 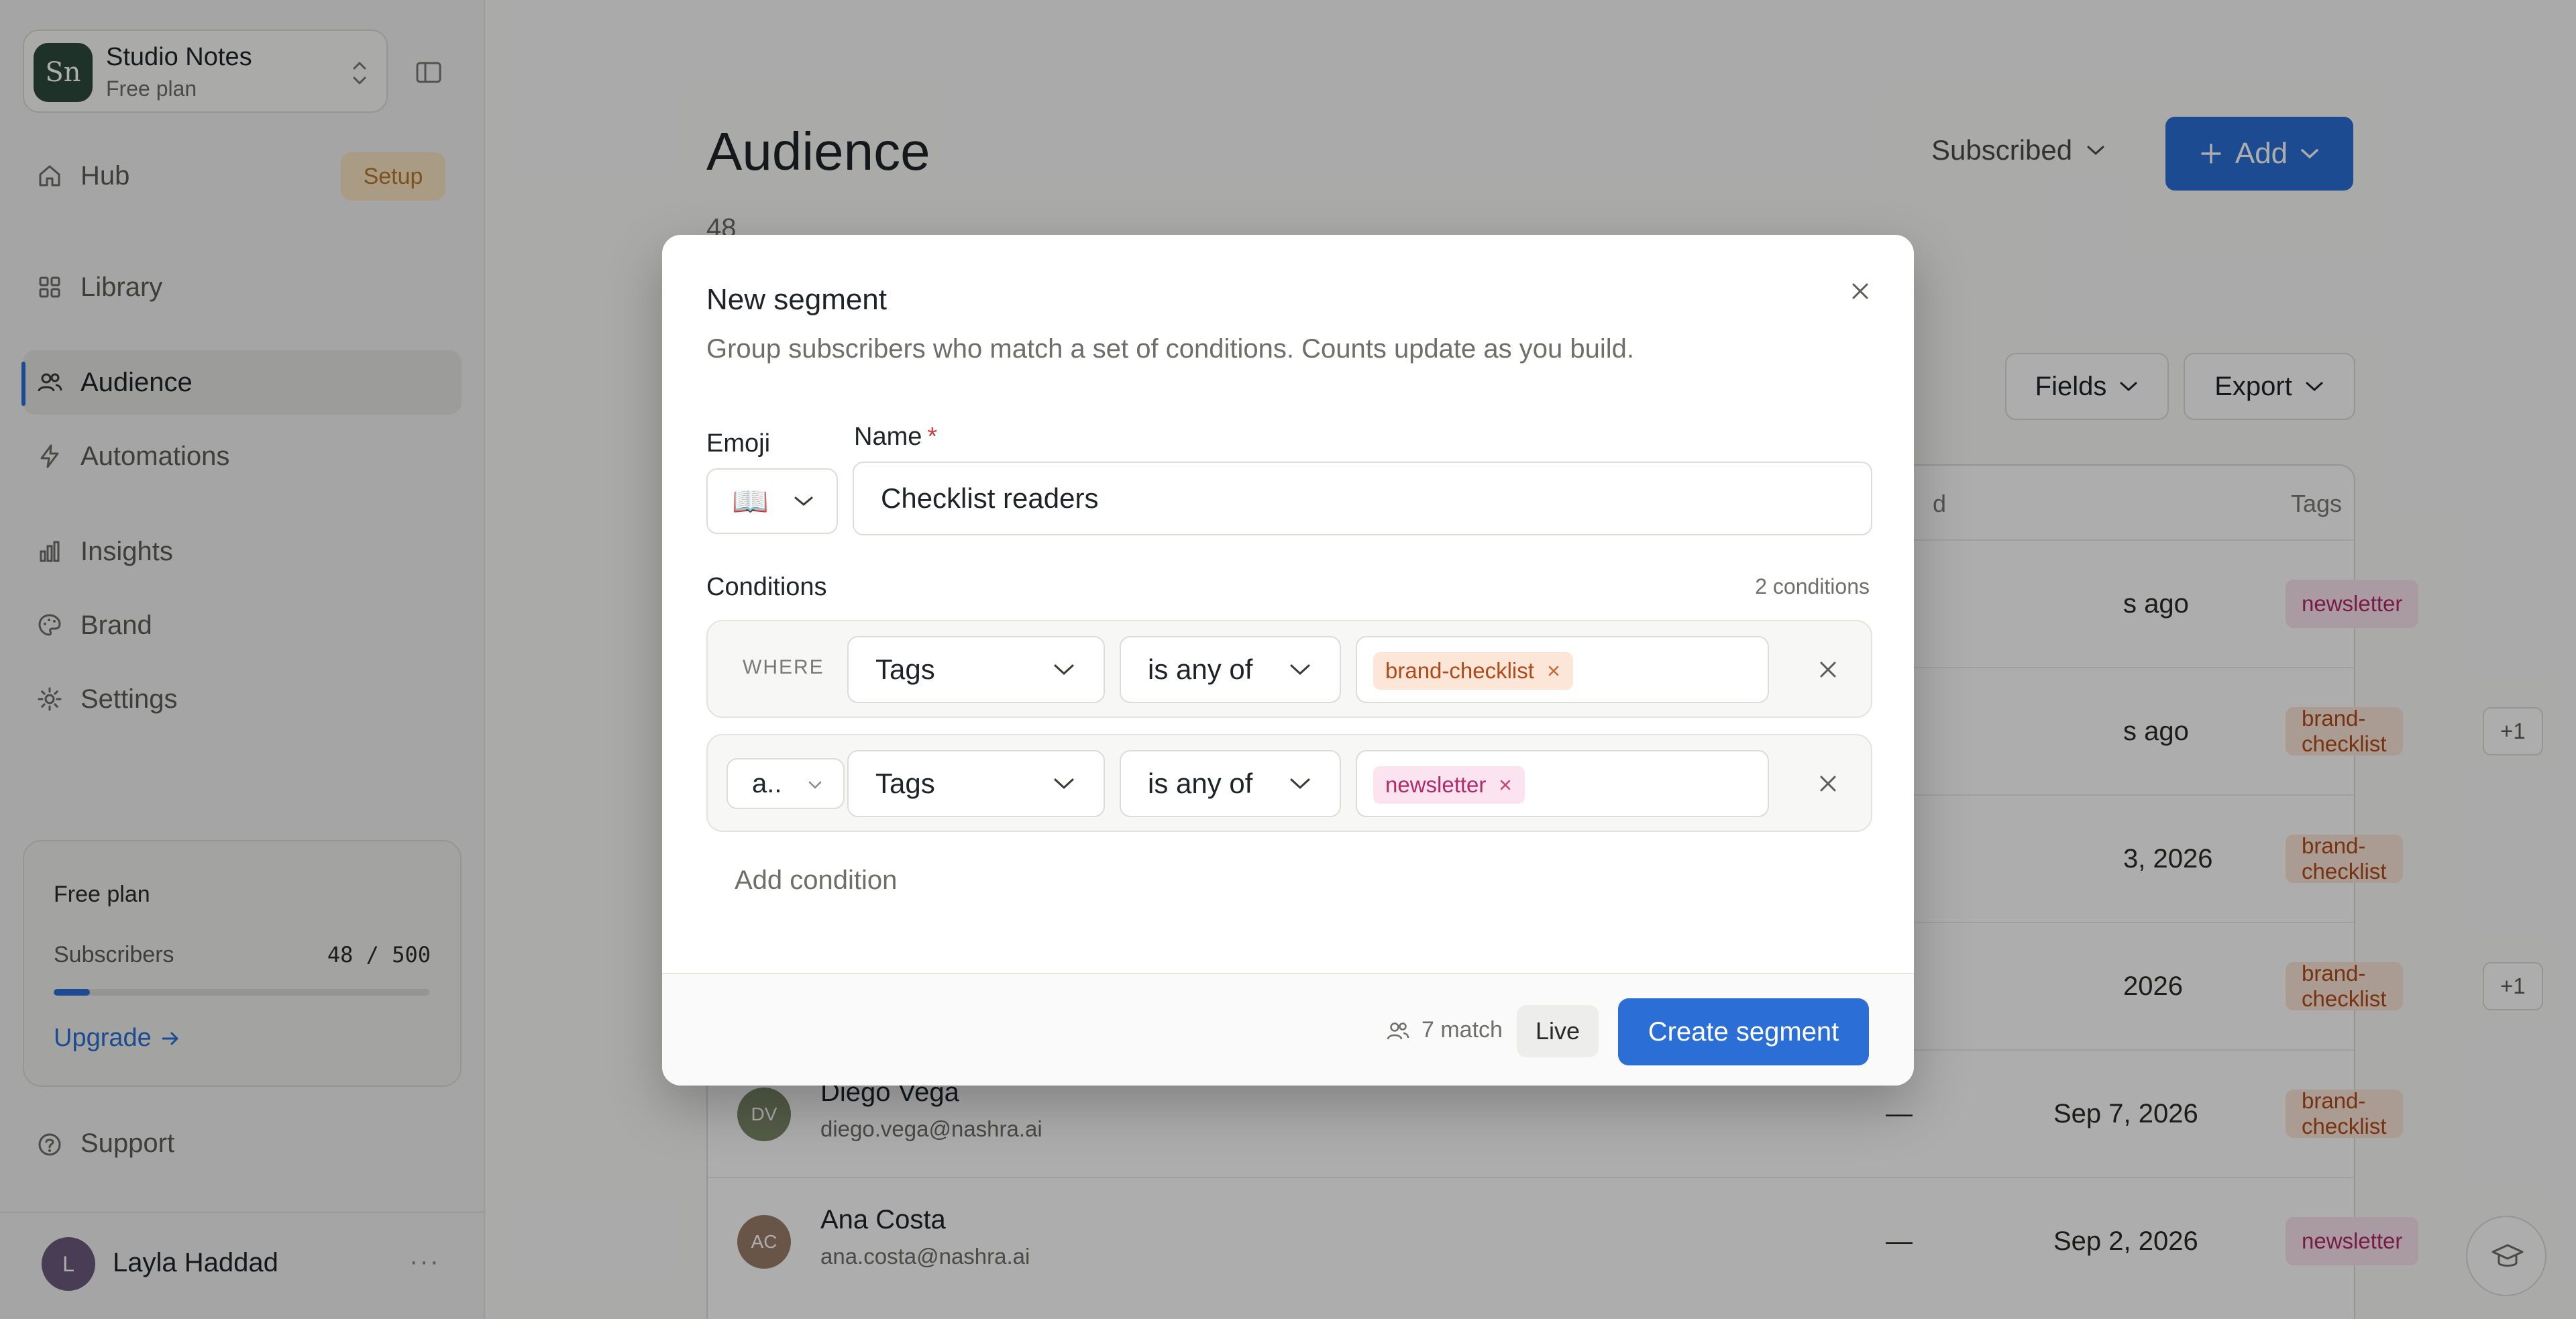 What do you see at coordinates (1288, 1029) in the screenshot?
I see `dialog-footer: 7 match Live Create segment` at bounding box center [1288, 1029].